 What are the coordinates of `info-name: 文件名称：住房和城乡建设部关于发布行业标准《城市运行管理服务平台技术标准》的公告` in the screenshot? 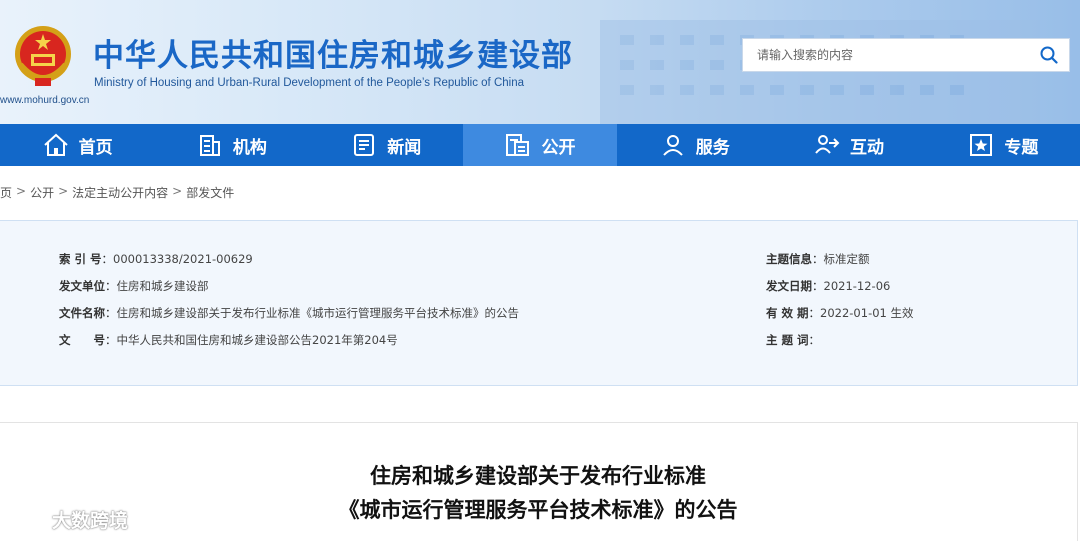 It's located at (289, 313).